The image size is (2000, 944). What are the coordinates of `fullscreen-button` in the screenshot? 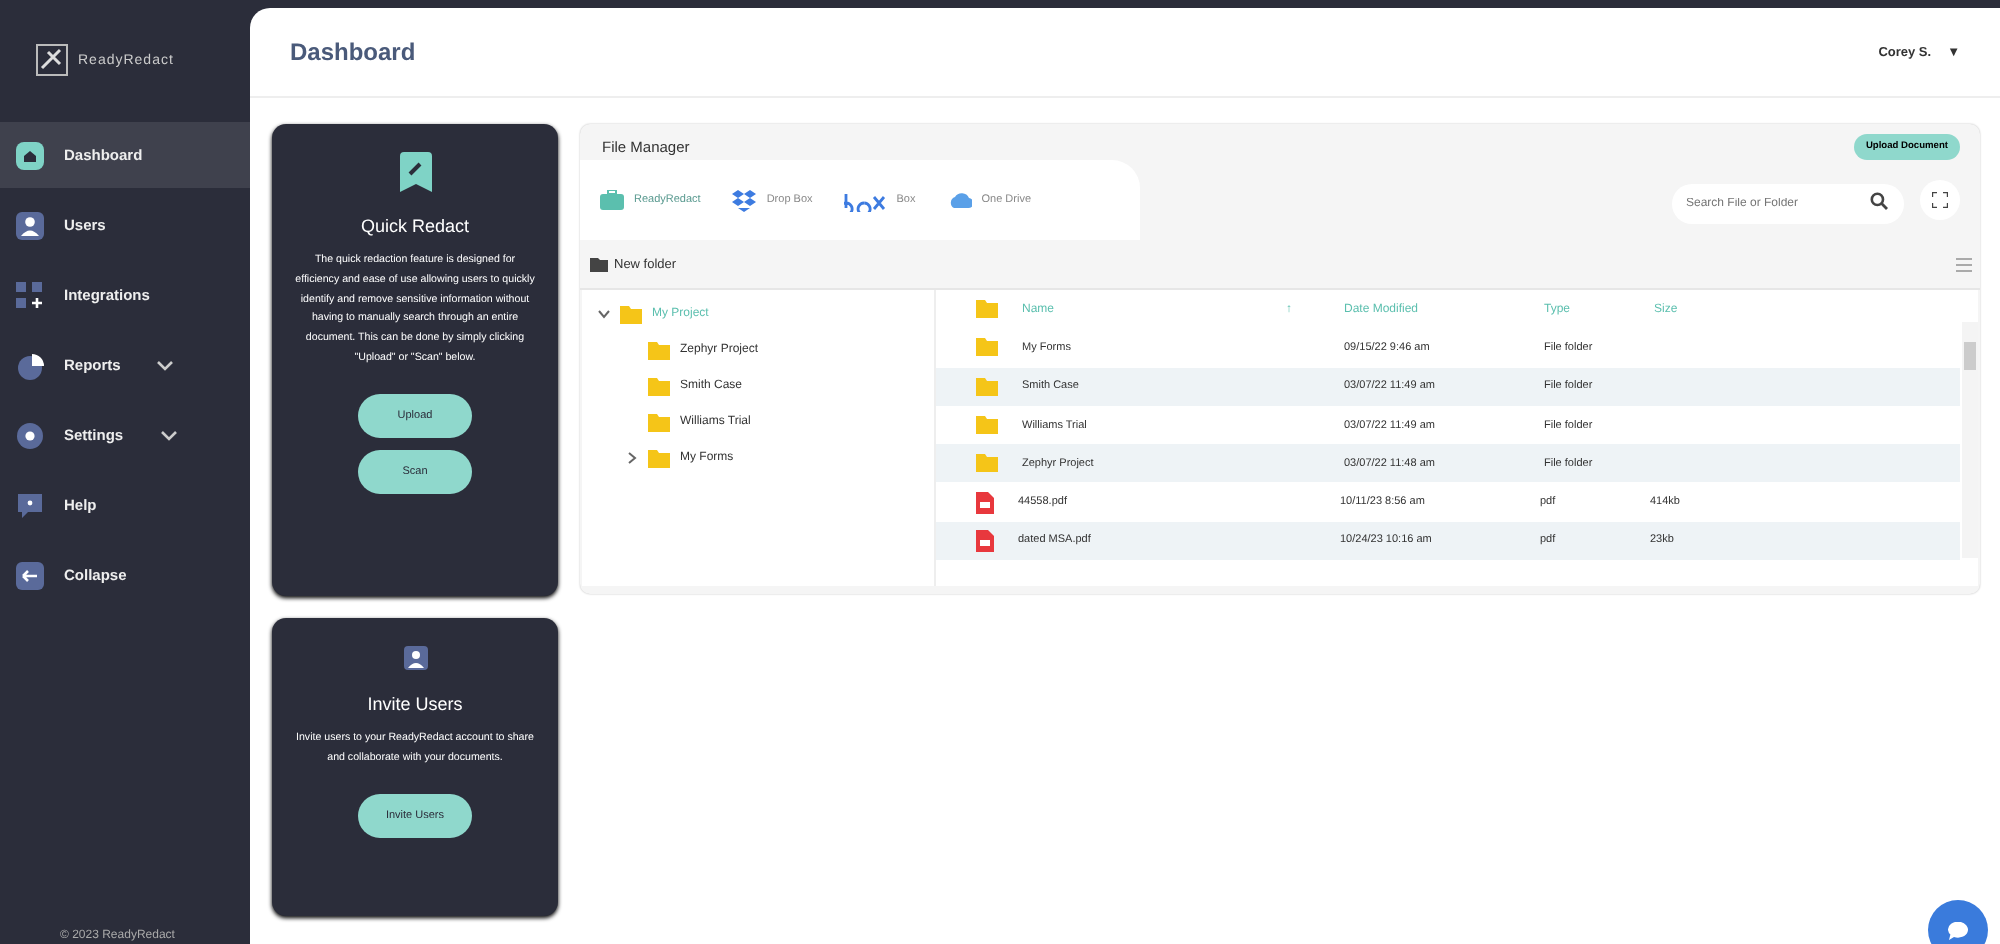 It's located at (1940, 200).